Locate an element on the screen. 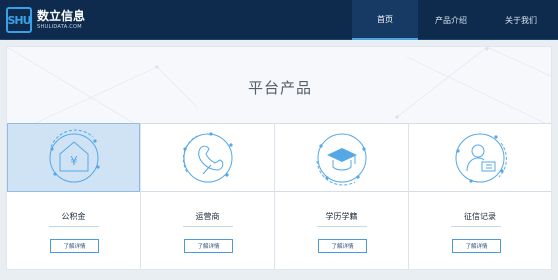  card-label: 公积金 is located at coordinates (73, 216).